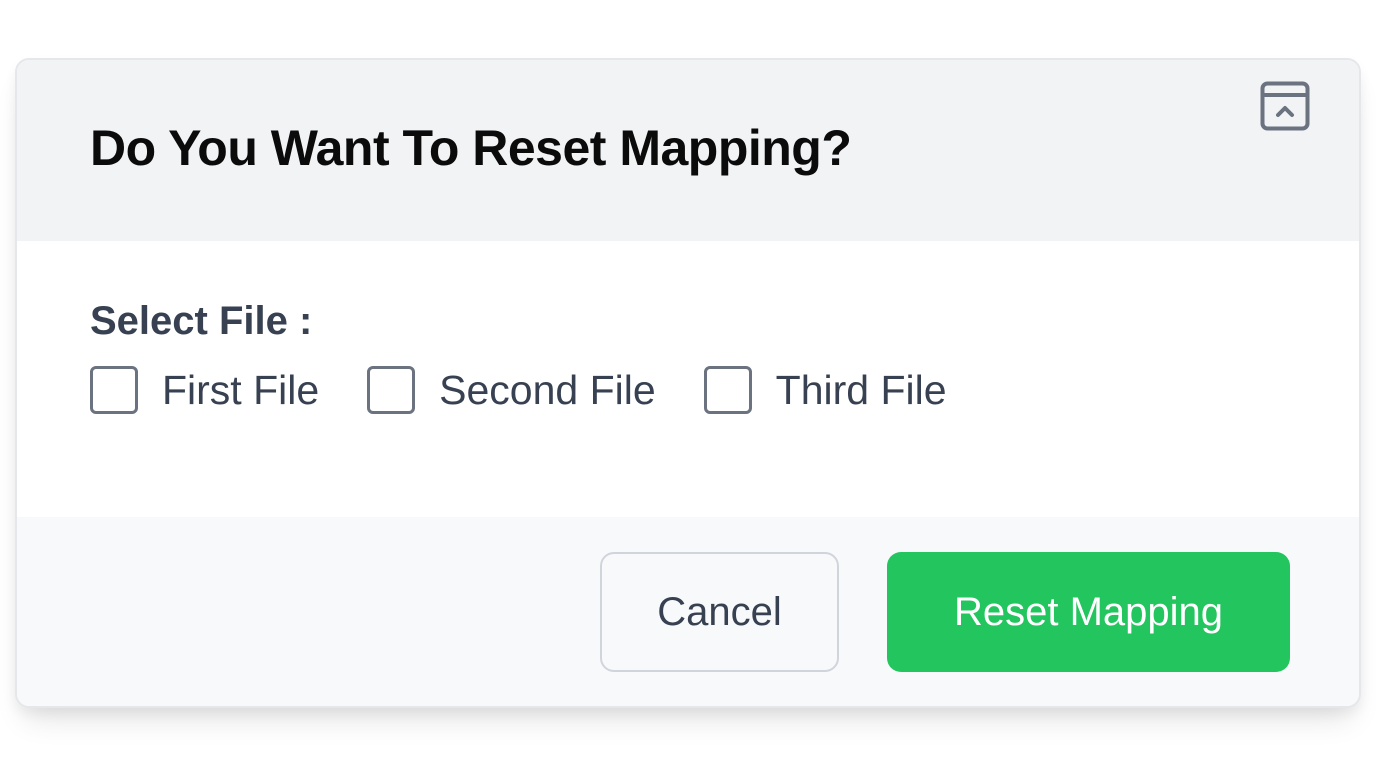 The height and width of the screenshot is (768, 1376). I want to click on panel-collapse-up-icon, so click(1285, 106).